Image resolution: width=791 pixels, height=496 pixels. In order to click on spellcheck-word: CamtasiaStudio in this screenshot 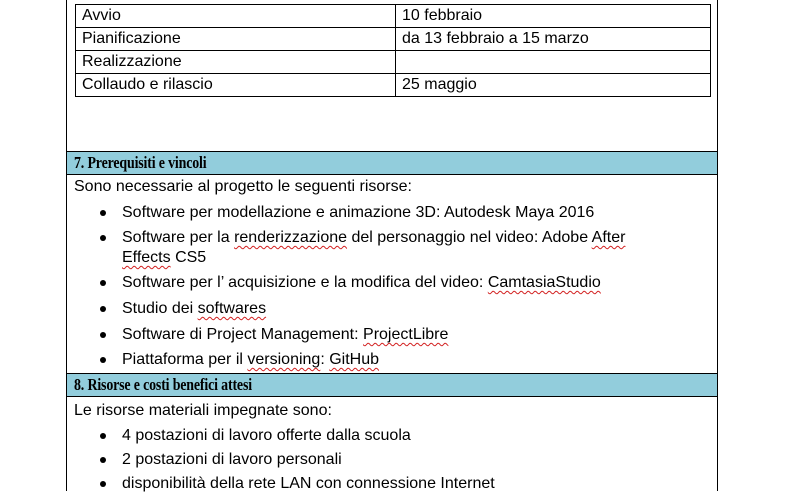, I will do `click(544, 282)`.